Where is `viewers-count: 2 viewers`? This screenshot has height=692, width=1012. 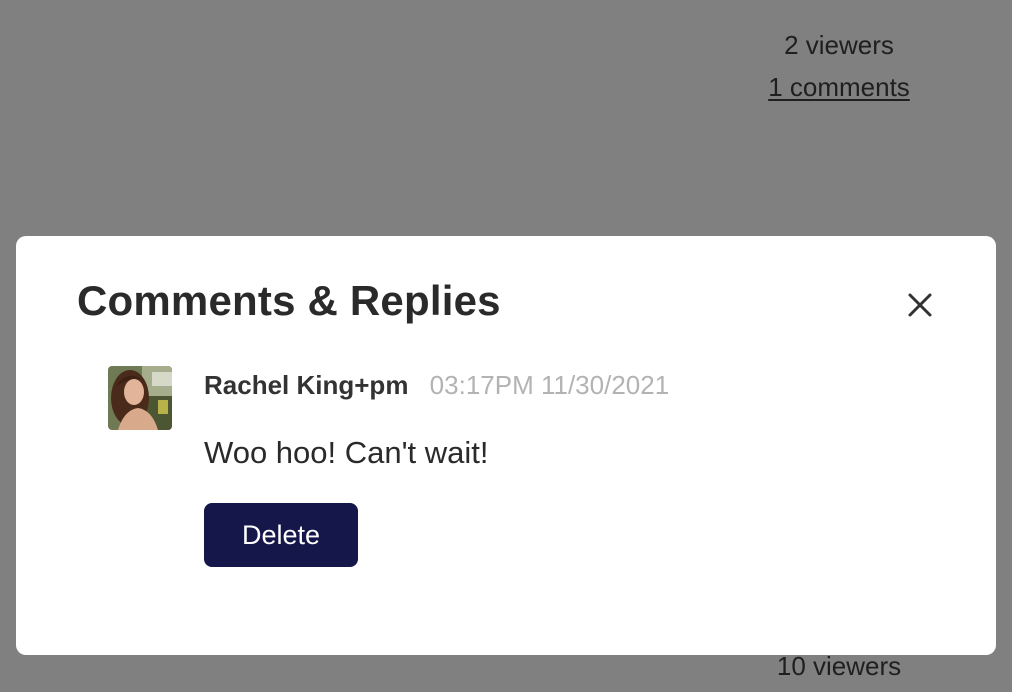 viewers-count: 2 viewers is located at coordinates (839, 45).